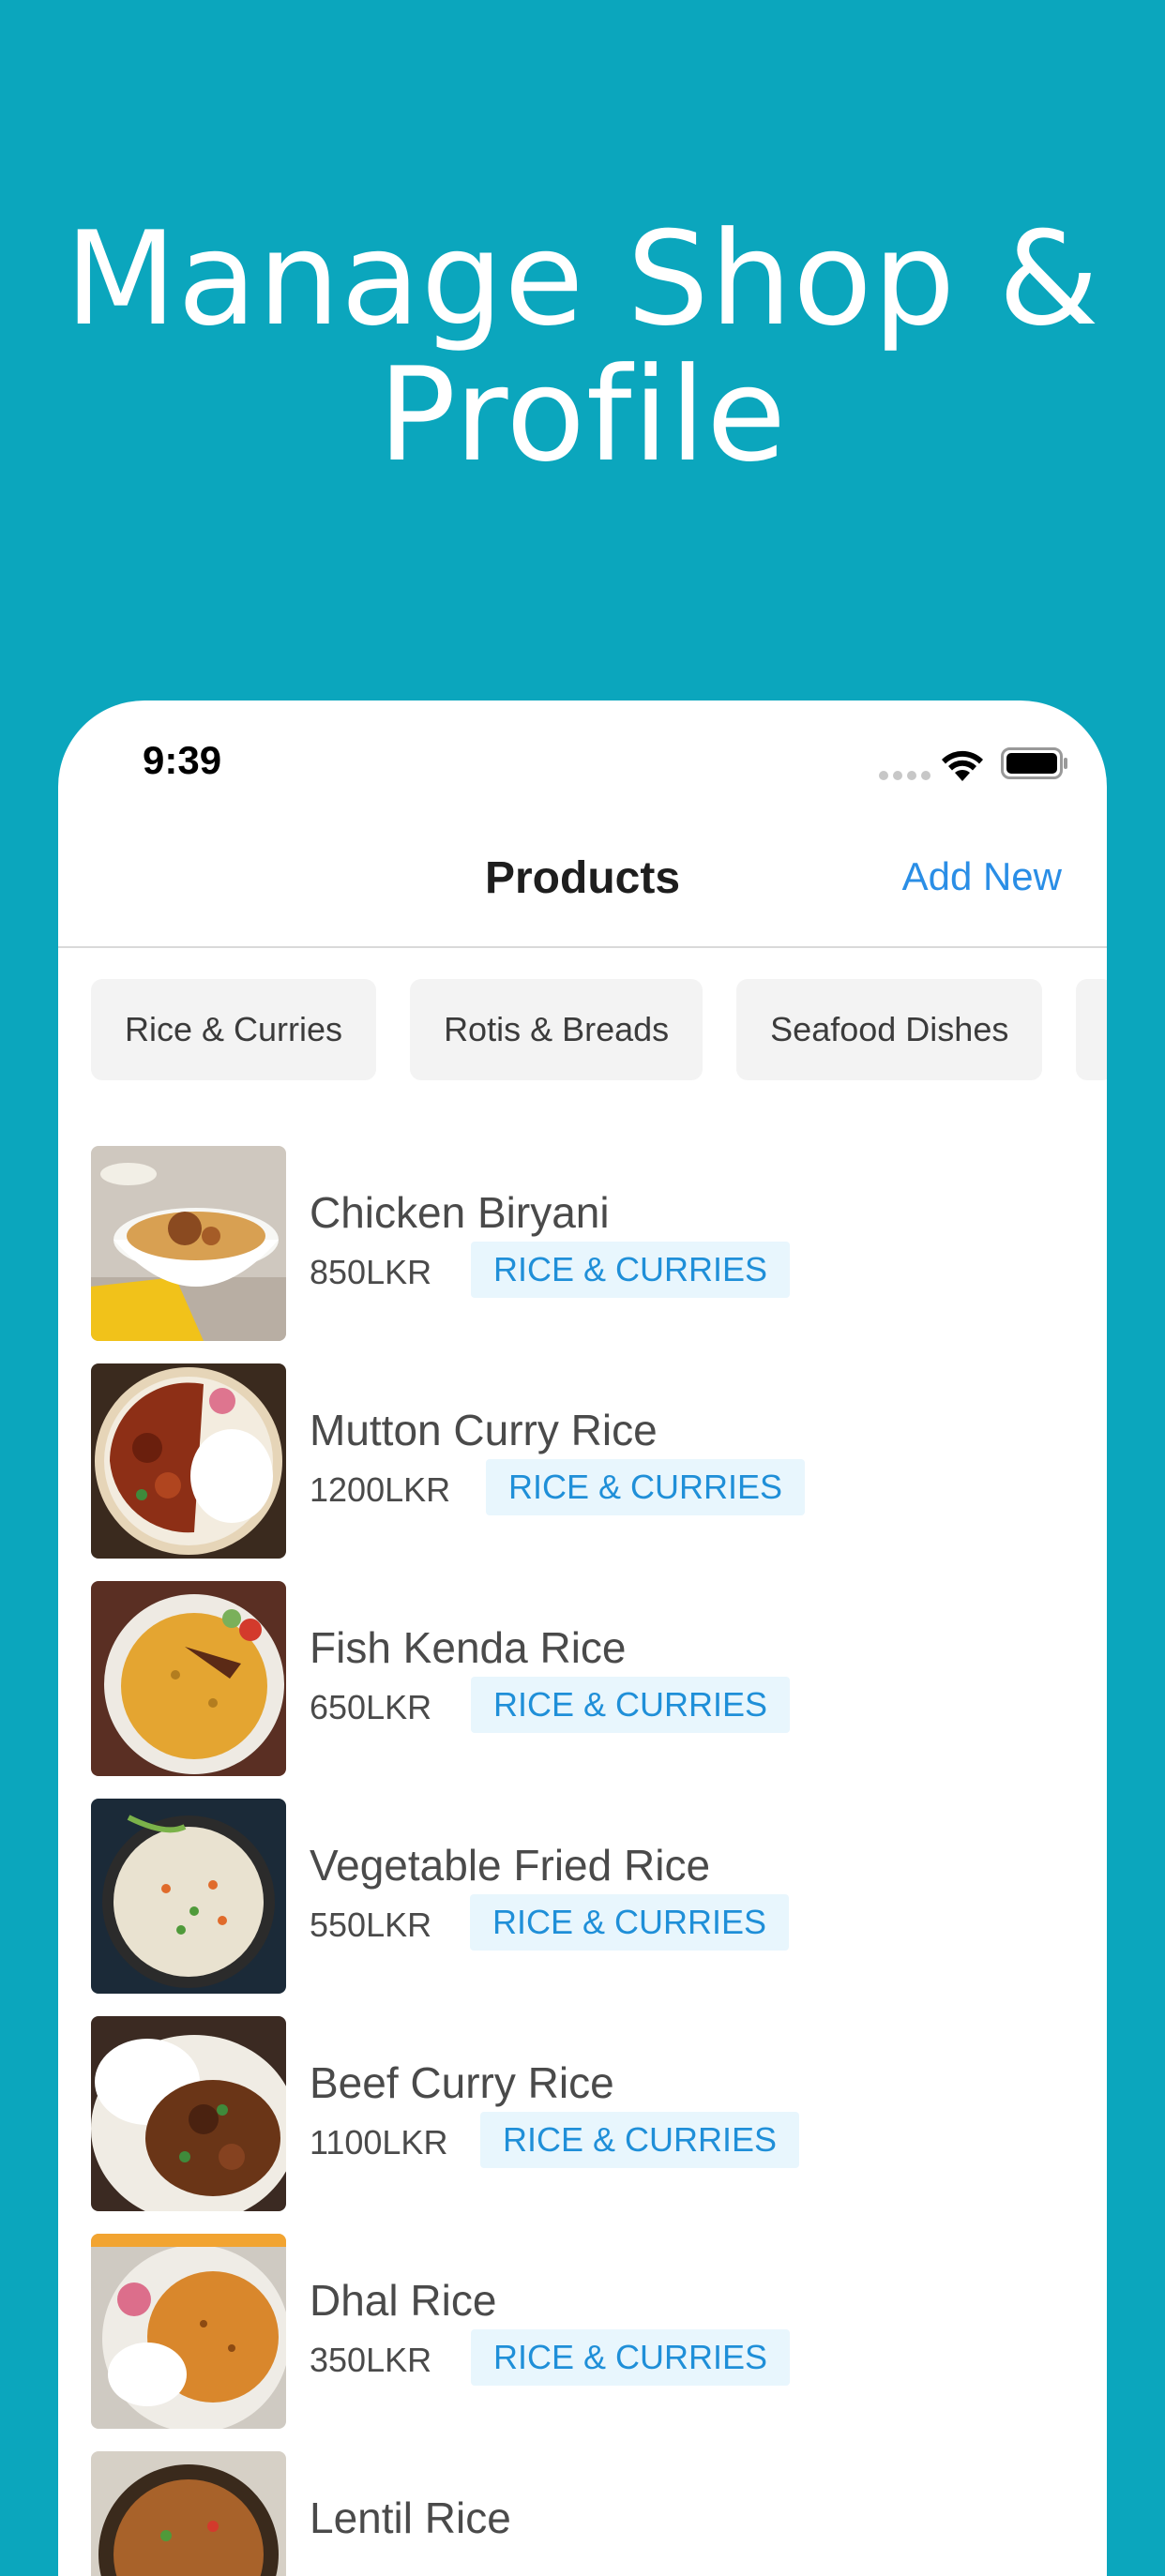  I want to click on promo-headline: Manage Shop & Profile, so click(582, 347).